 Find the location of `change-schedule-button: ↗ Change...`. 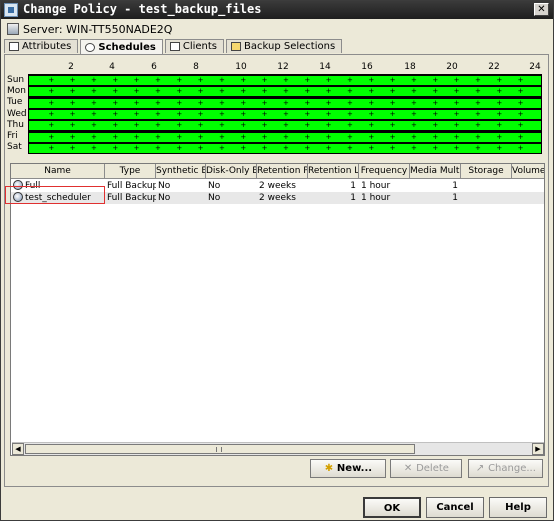

change-schedule-button: ↗ Change... is located at coordinates (505, 468).